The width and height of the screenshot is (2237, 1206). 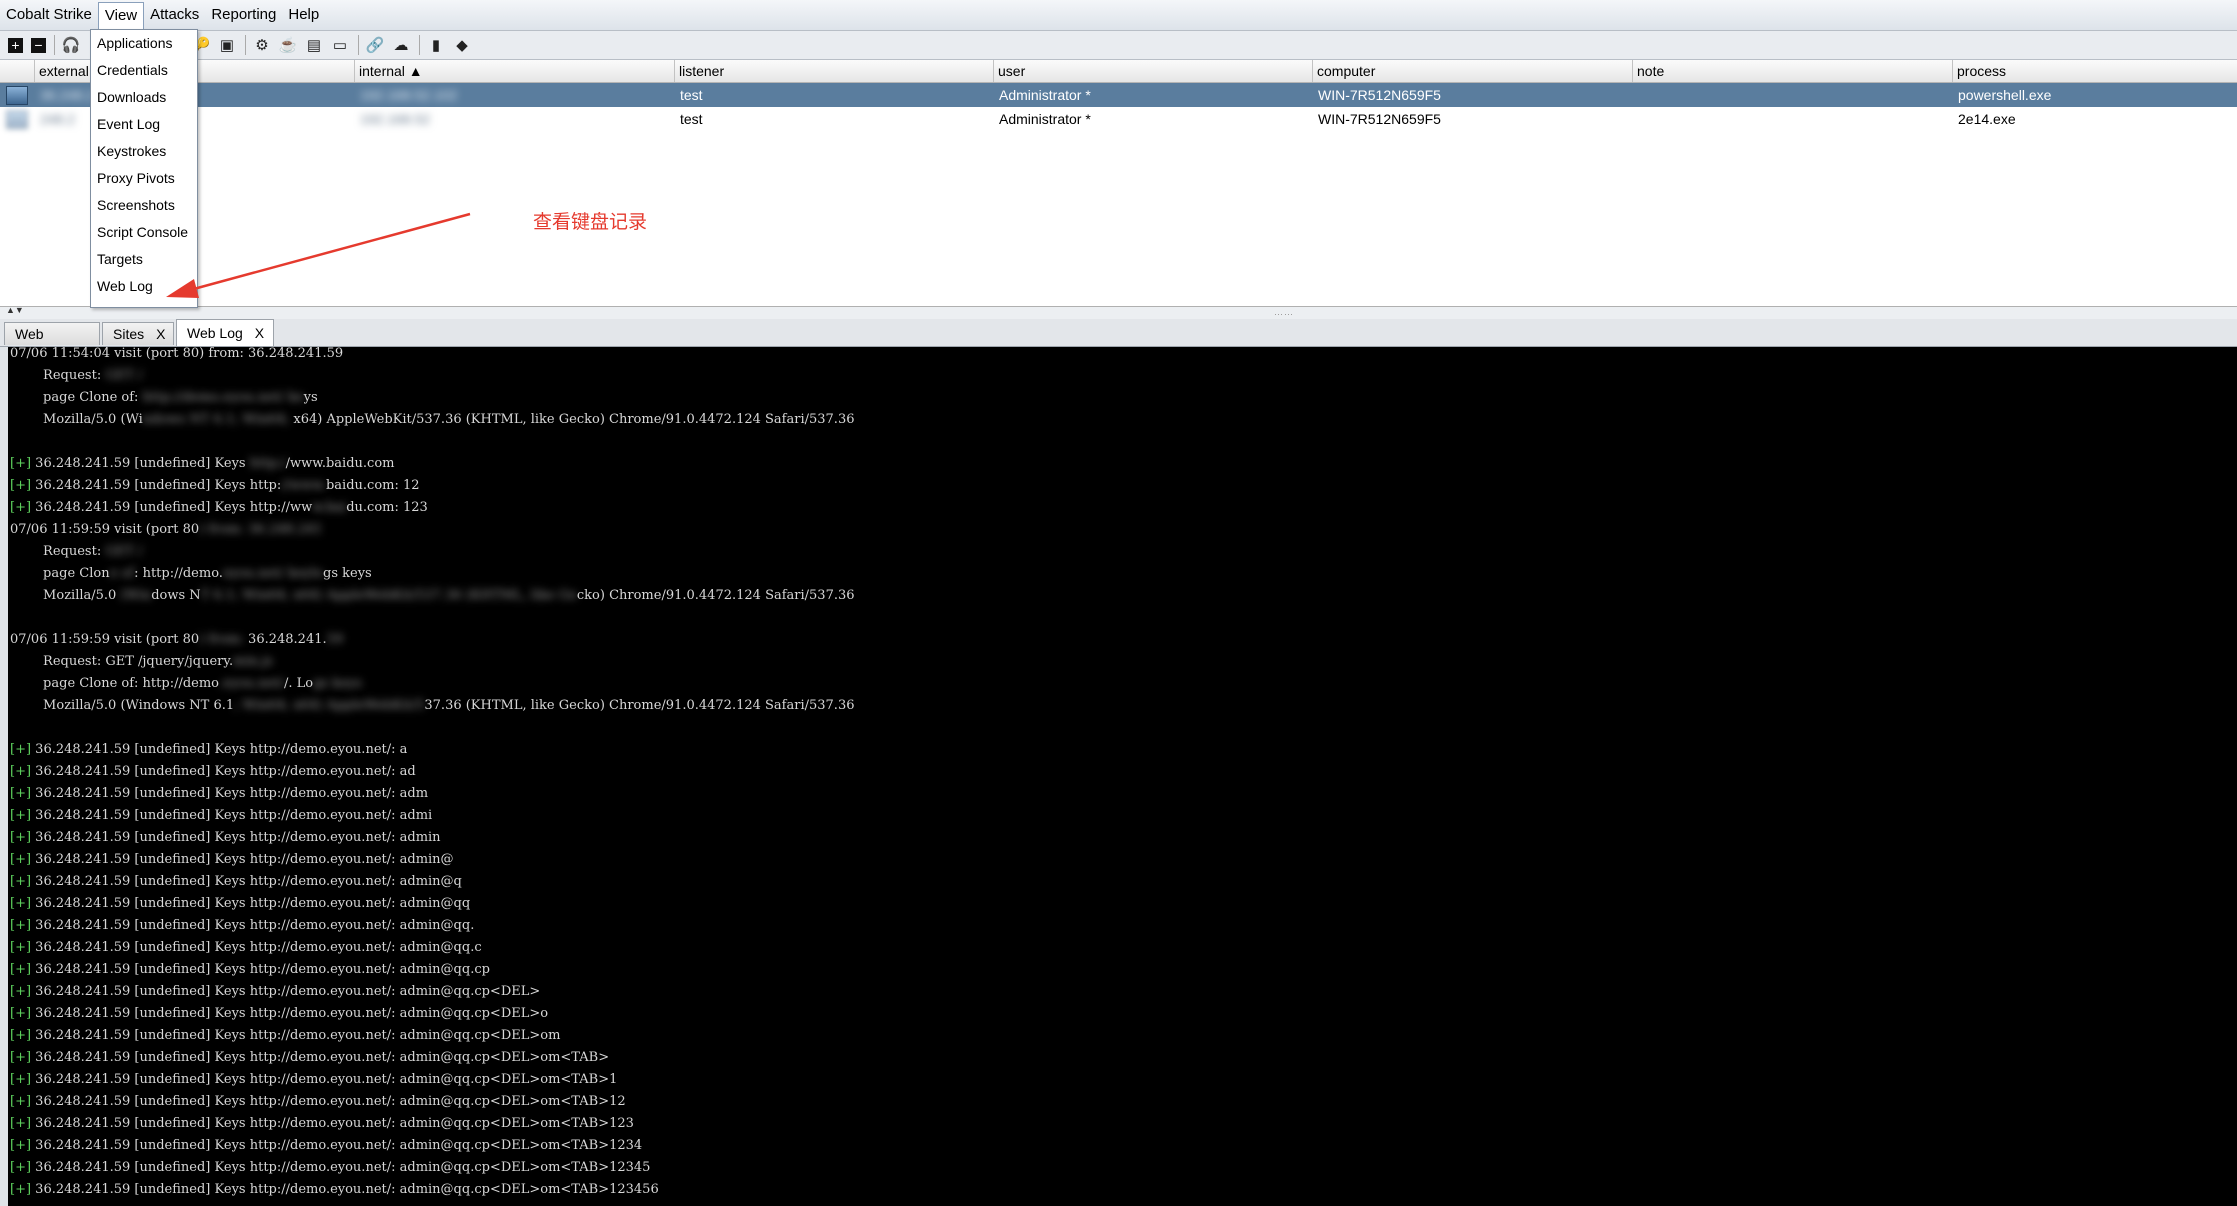 I want to click on tab-sites: Sites X, so click(x=138, y=333).